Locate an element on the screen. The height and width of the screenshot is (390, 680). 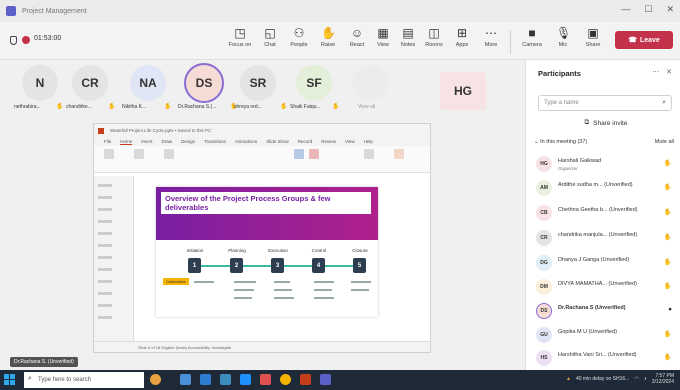
ppt-menu-item: Help is located at coordinates (368, 141).